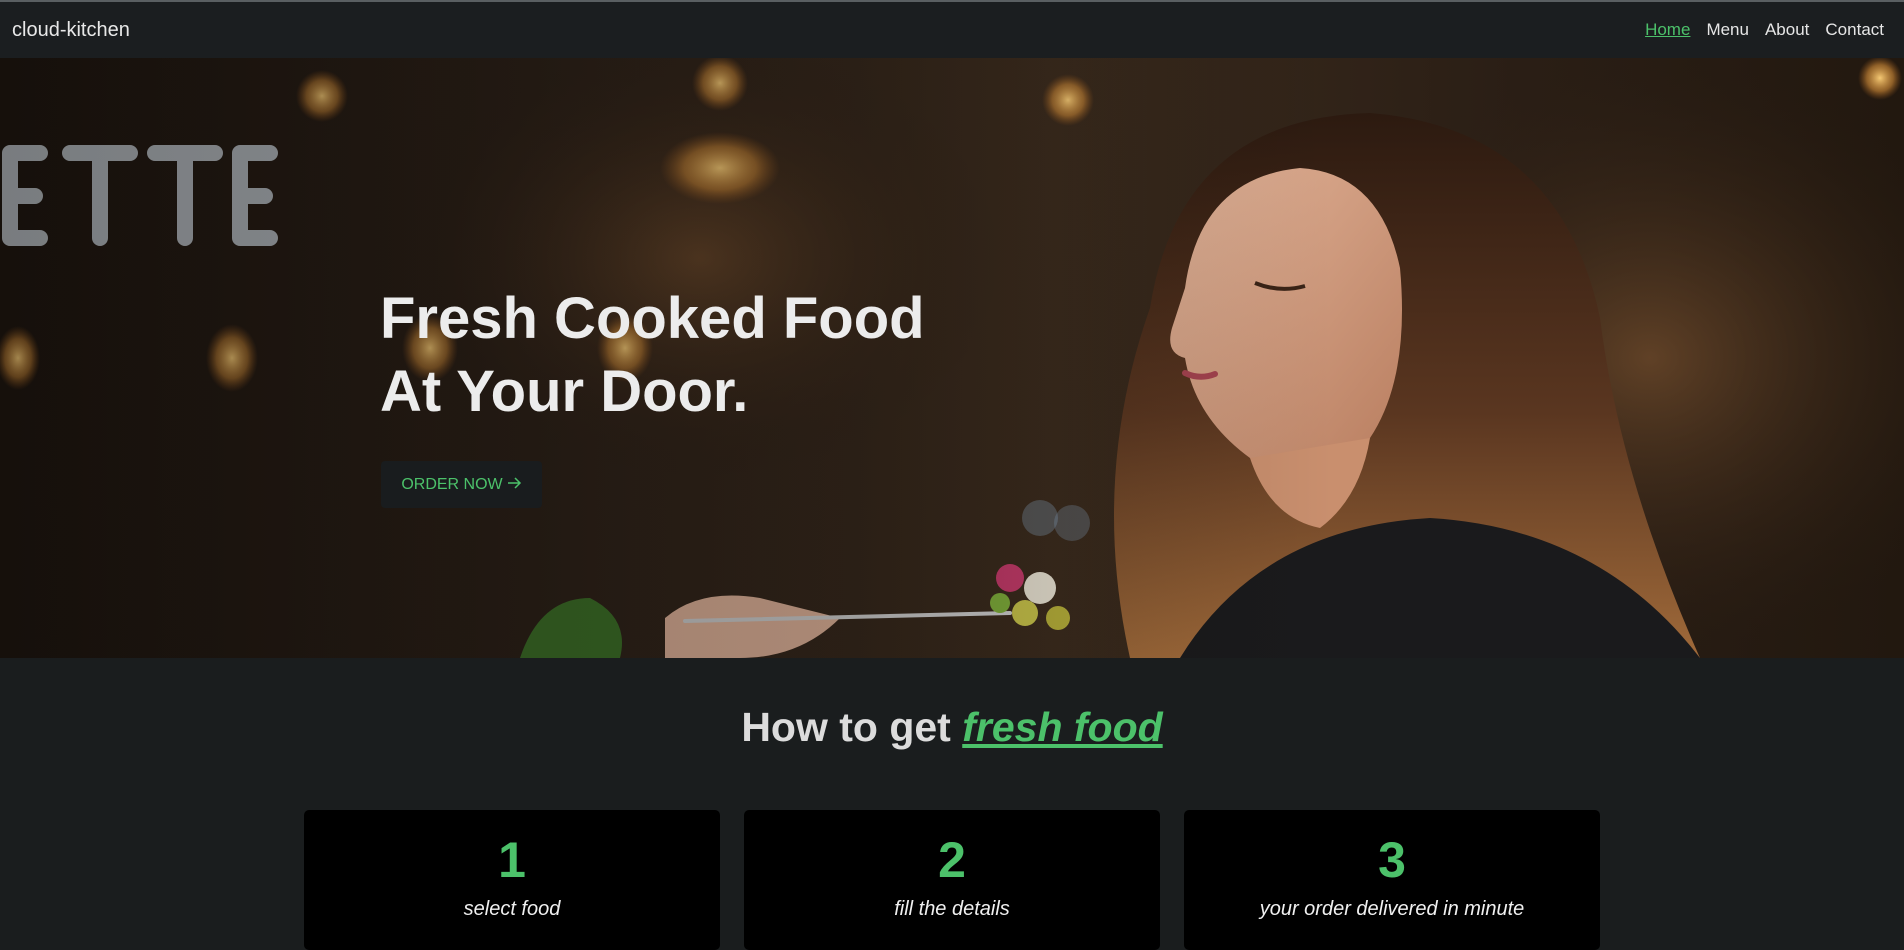 The height and width of the screenshot is (950, 1904). I want to click on step-card-1: 1 select food, so click(512, 880).